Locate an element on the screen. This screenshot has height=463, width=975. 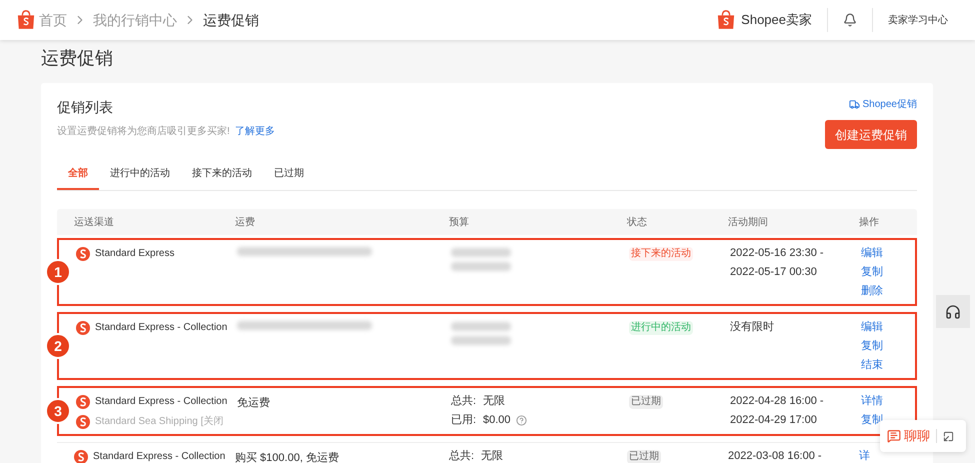
breadcrumb-link: 首页 is located at coordinates (53, 20).